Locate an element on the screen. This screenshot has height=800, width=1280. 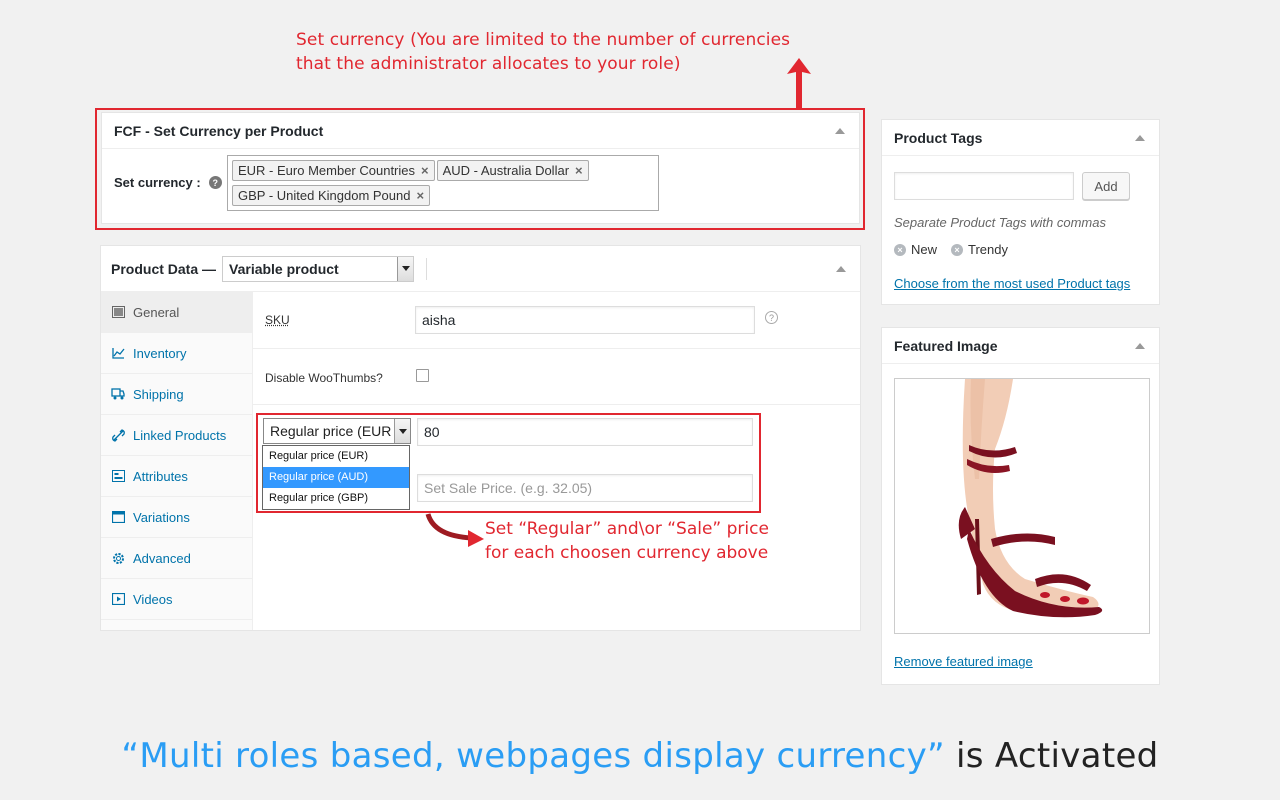
woothumbs-label: Disable WooThumbs? is located at coordinates (324, 378).